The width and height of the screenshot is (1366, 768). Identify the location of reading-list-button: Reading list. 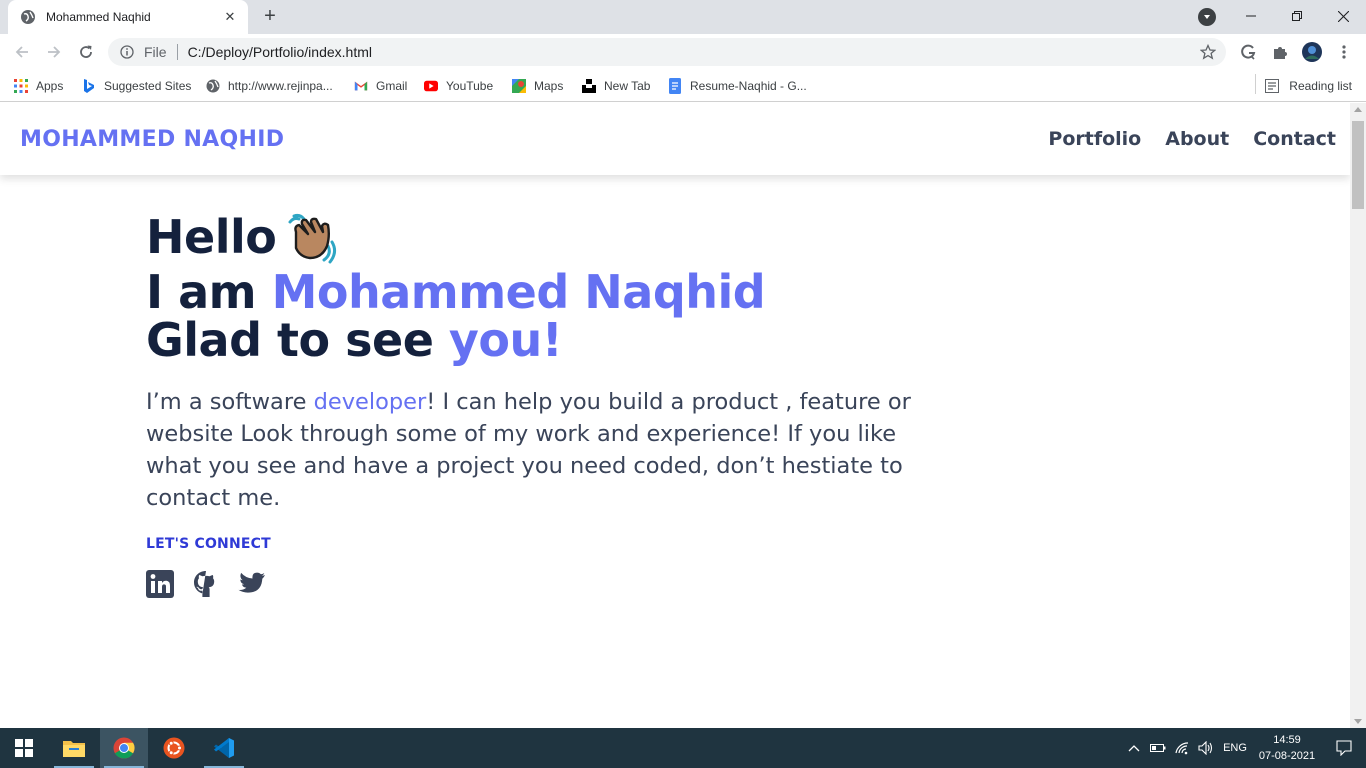
(1308, 86).